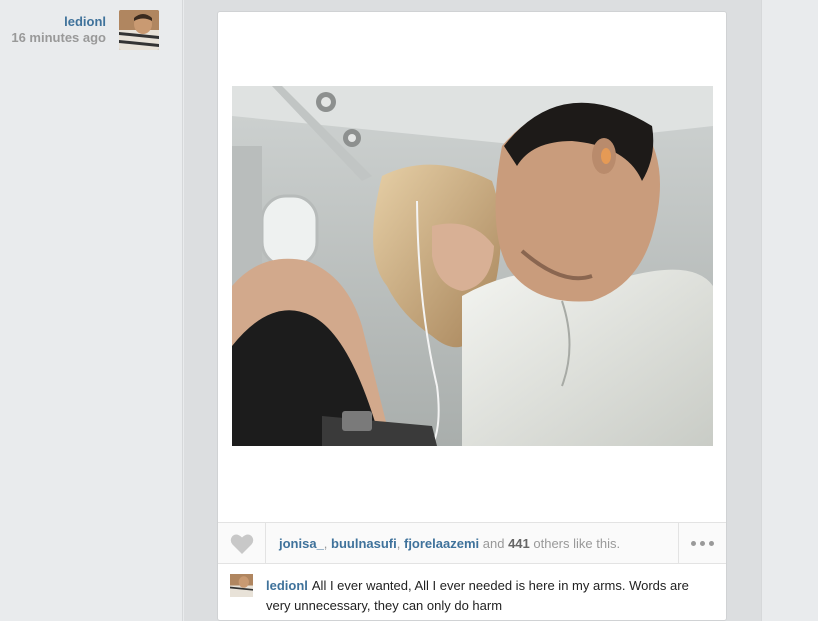 This screenshot has width=818, height=621. I want to click on post-author-block: ledionl 16 minutes ago, so click(58, 30).